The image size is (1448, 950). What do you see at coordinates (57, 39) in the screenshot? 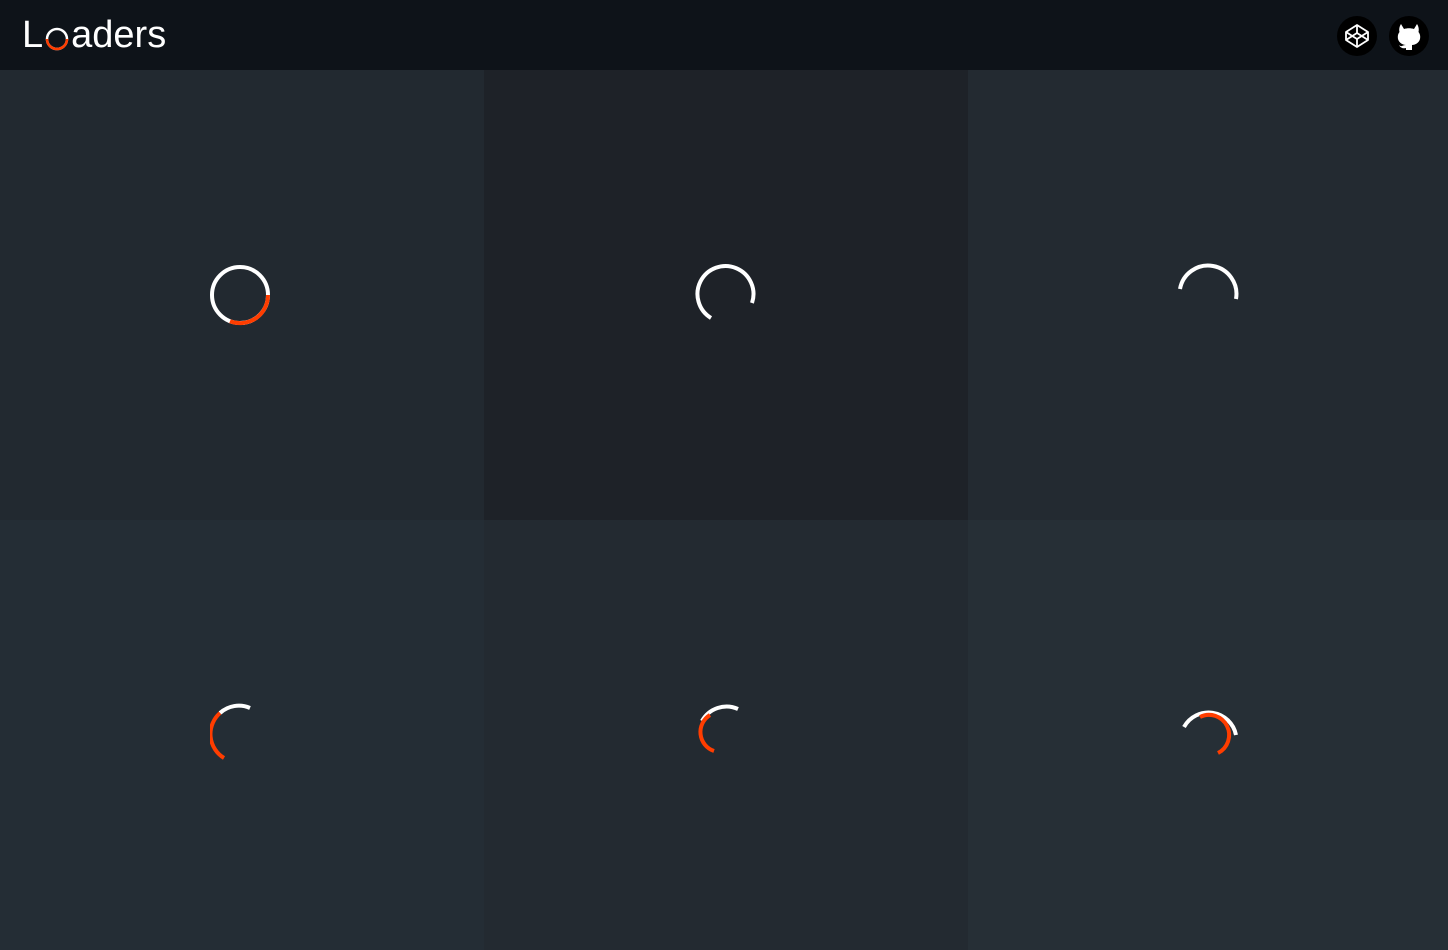
I see `logo-spinner-icon` at bounding box center [57, 39].